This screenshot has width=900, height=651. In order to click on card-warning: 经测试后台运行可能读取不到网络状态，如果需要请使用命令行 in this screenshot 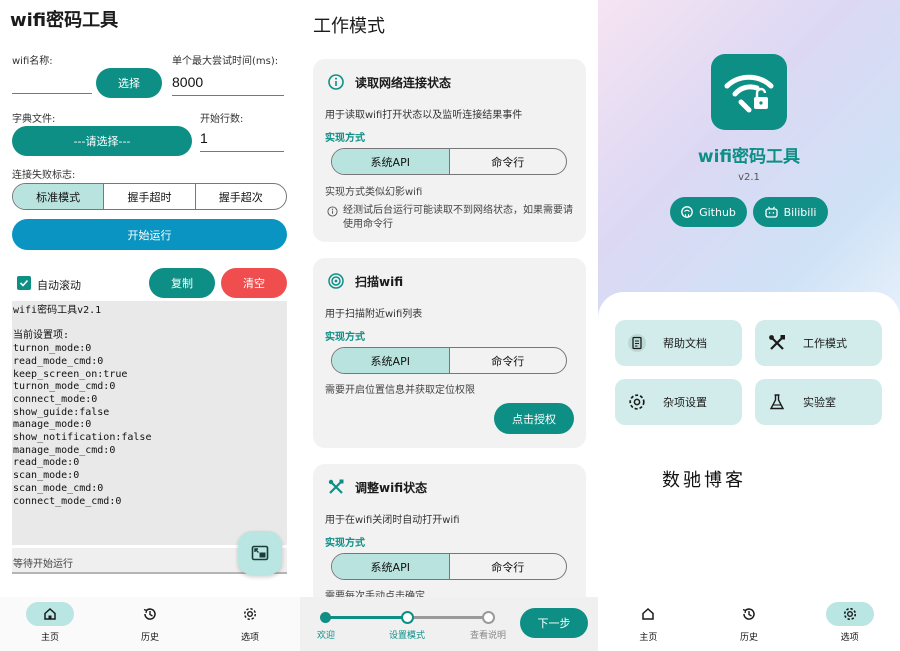, I will do `click(452, 218)`.